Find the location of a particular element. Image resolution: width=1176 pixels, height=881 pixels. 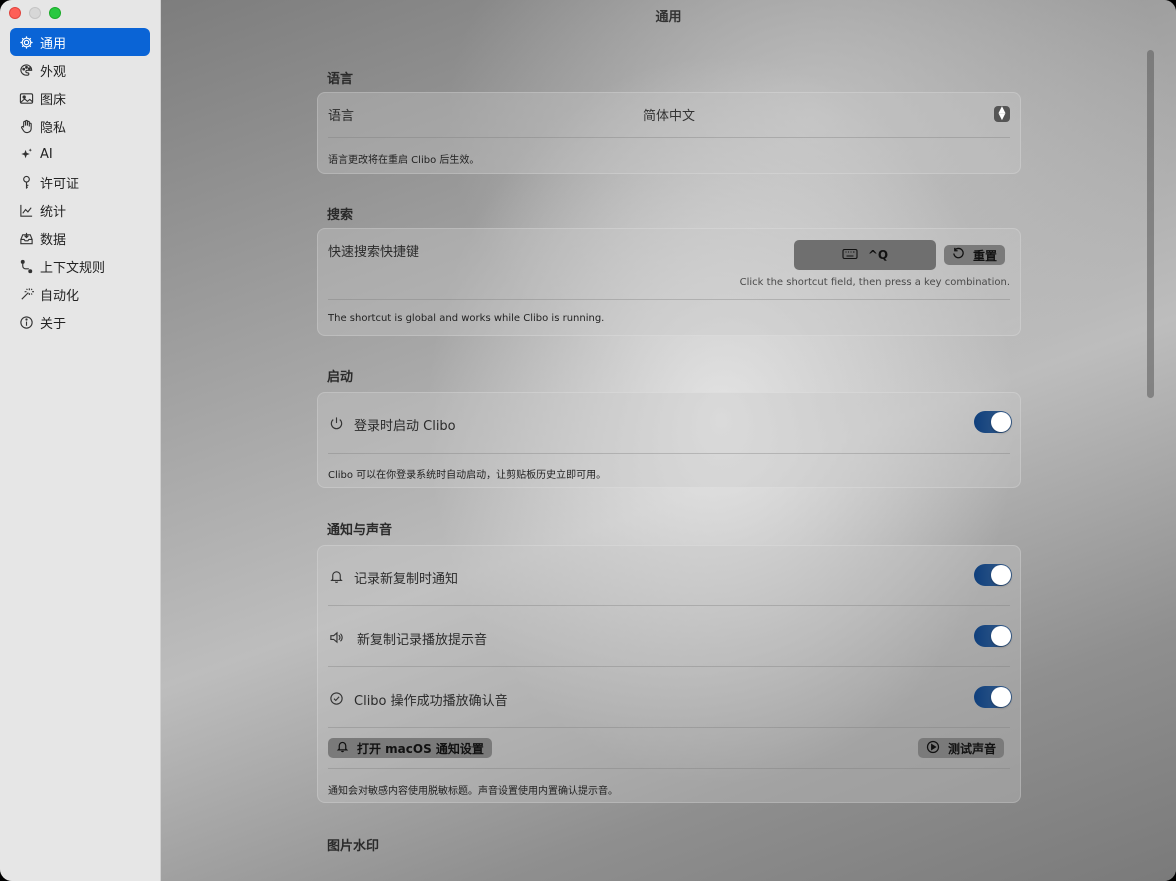

open-notification-settings-button: 打开 macOS 通知设置 is located at coordinates (410, 748).